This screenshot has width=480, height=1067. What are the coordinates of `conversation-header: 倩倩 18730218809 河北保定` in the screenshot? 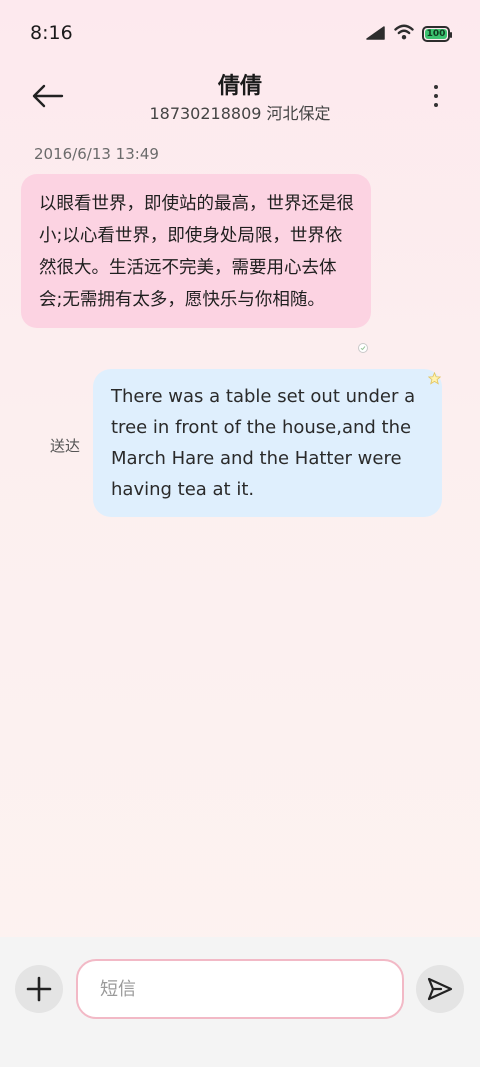 It's located at (240, 96).